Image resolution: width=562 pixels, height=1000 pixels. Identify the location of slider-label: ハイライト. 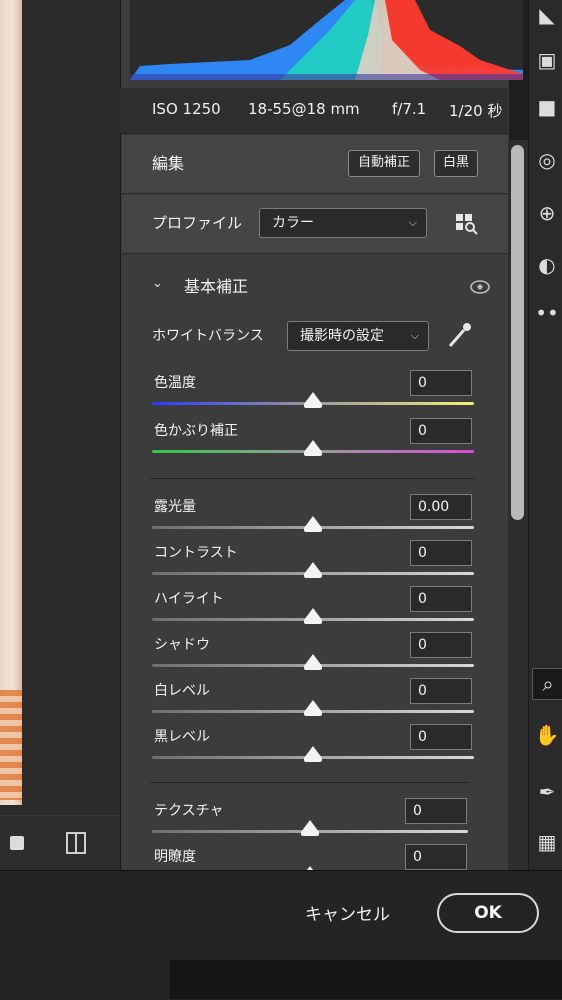
(189, 599).